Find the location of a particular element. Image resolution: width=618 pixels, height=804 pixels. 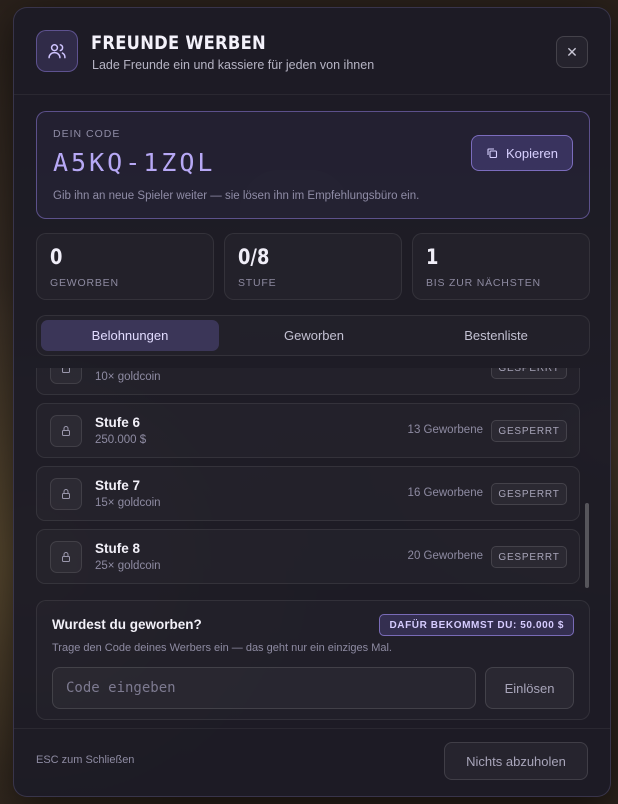

tab-bar: Belohnungen Geworben Bestenliste is located at coordinates (313, 335).